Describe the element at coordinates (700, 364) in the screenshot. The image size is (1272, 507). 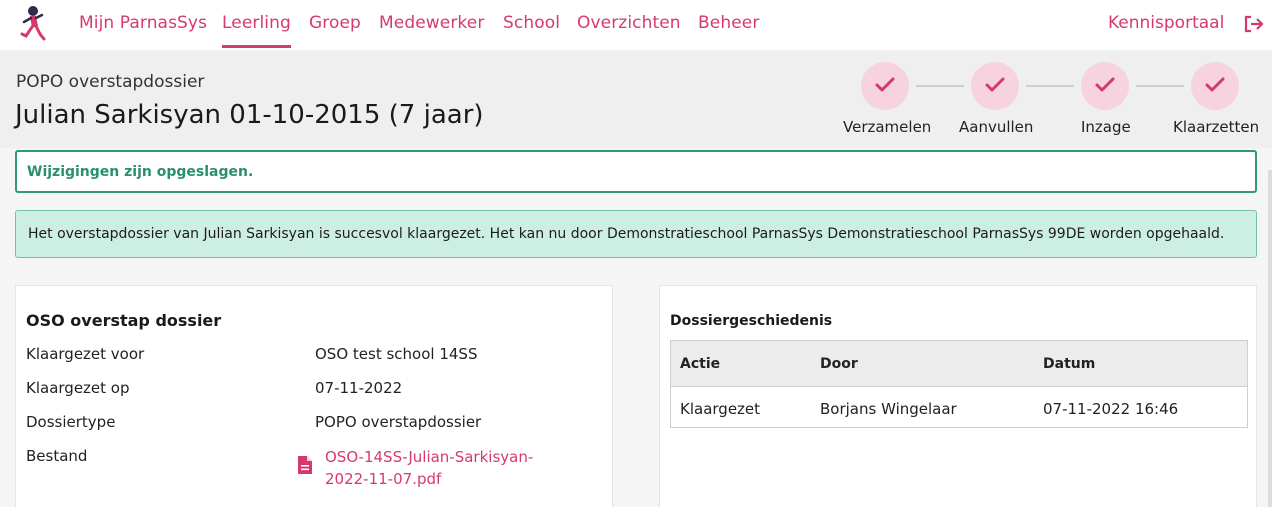
I see `column-header-actie: Actie` at that location.